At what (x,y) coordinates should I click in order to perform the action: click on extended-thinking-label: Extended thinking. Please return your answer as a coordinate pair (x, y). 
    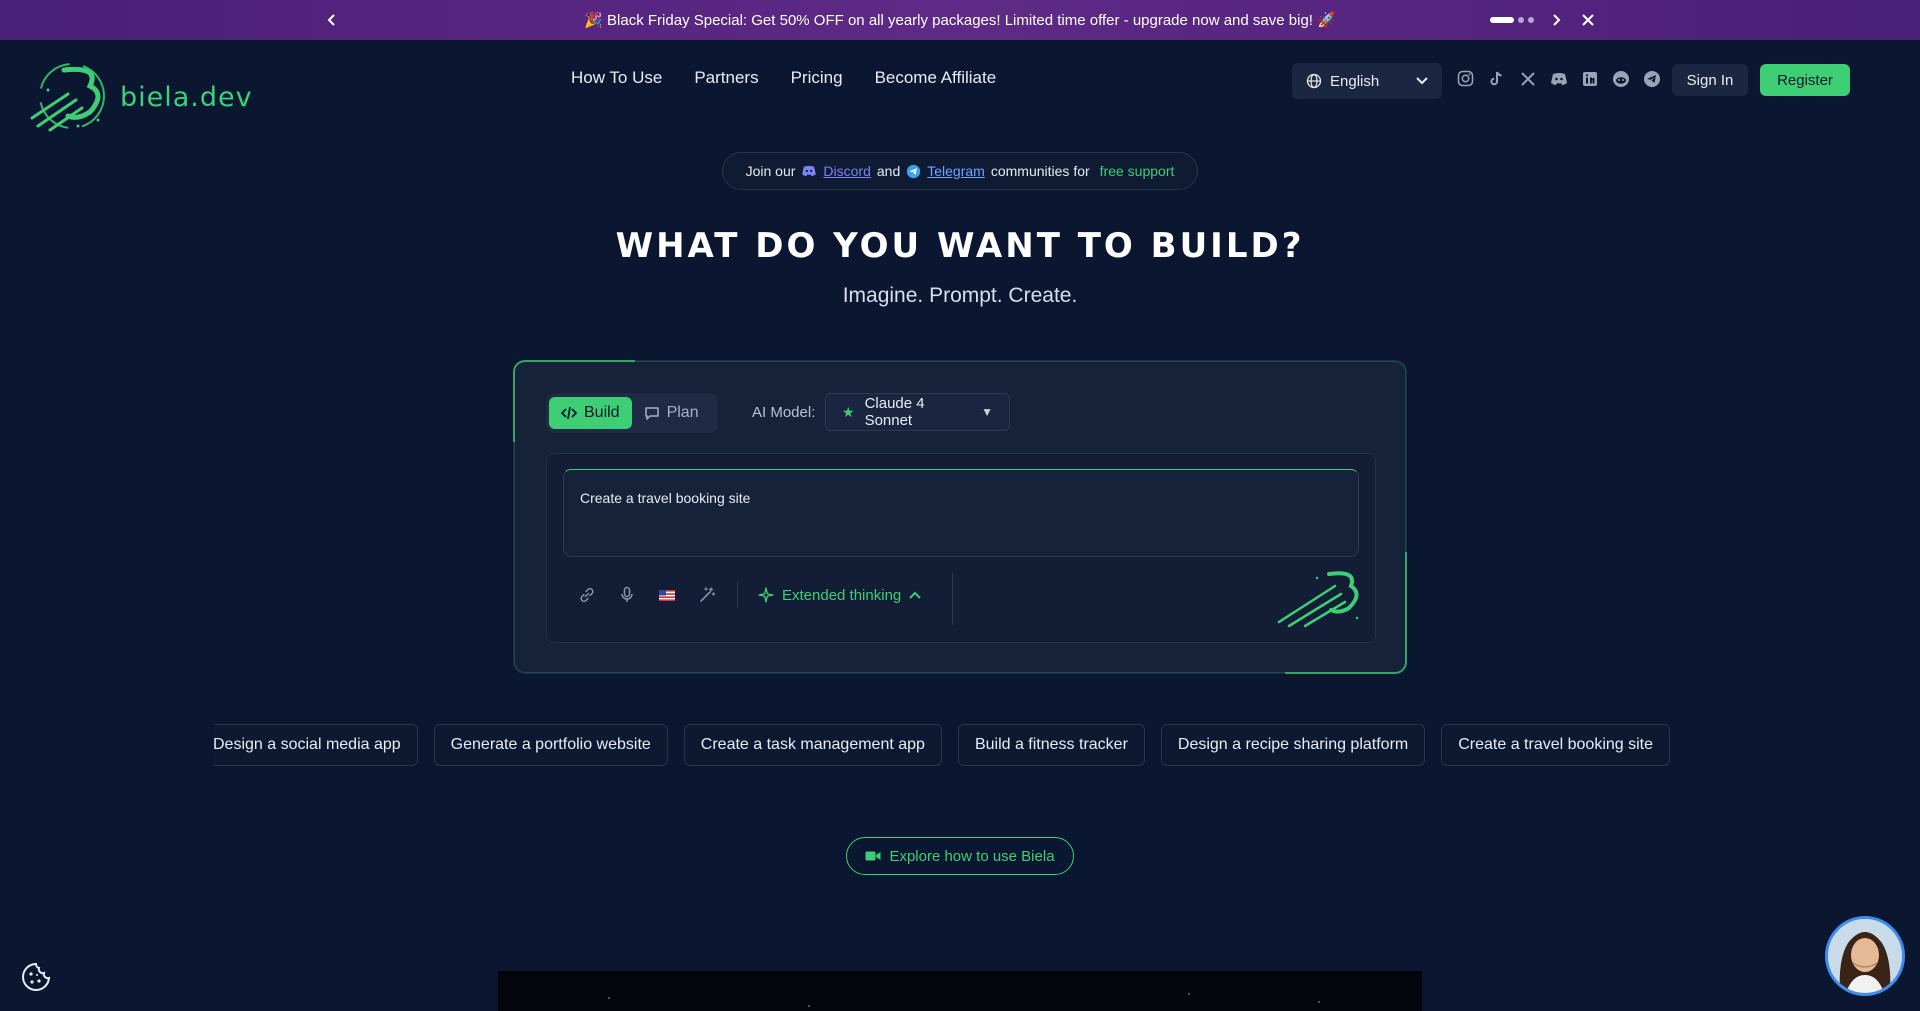
    Looking at the image, I should click on (842, 595).